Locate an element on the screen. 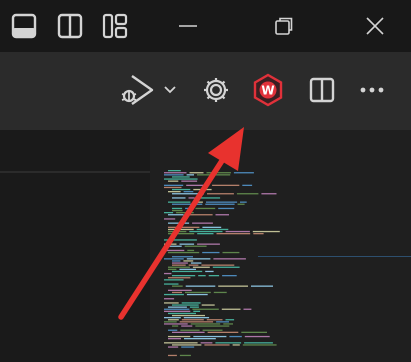 The height and width of the screenshot is (362, 411). run-debug-icon is located at coordinates (137, 90).